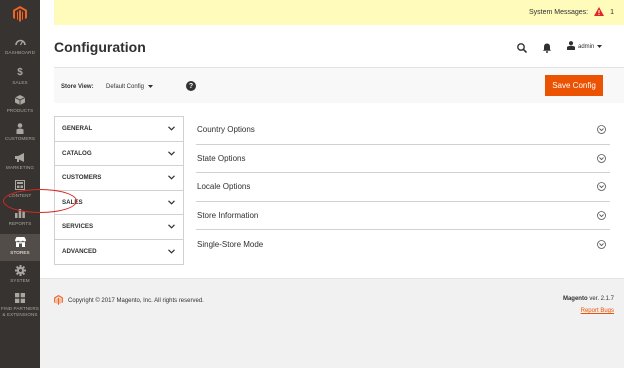 Image resolution: width=624 pixels, height=368 pixels. What do you see at coordinates (40, 201) in the screenshot?
I see `highlight-annotation` at bounding box center [40, 201].